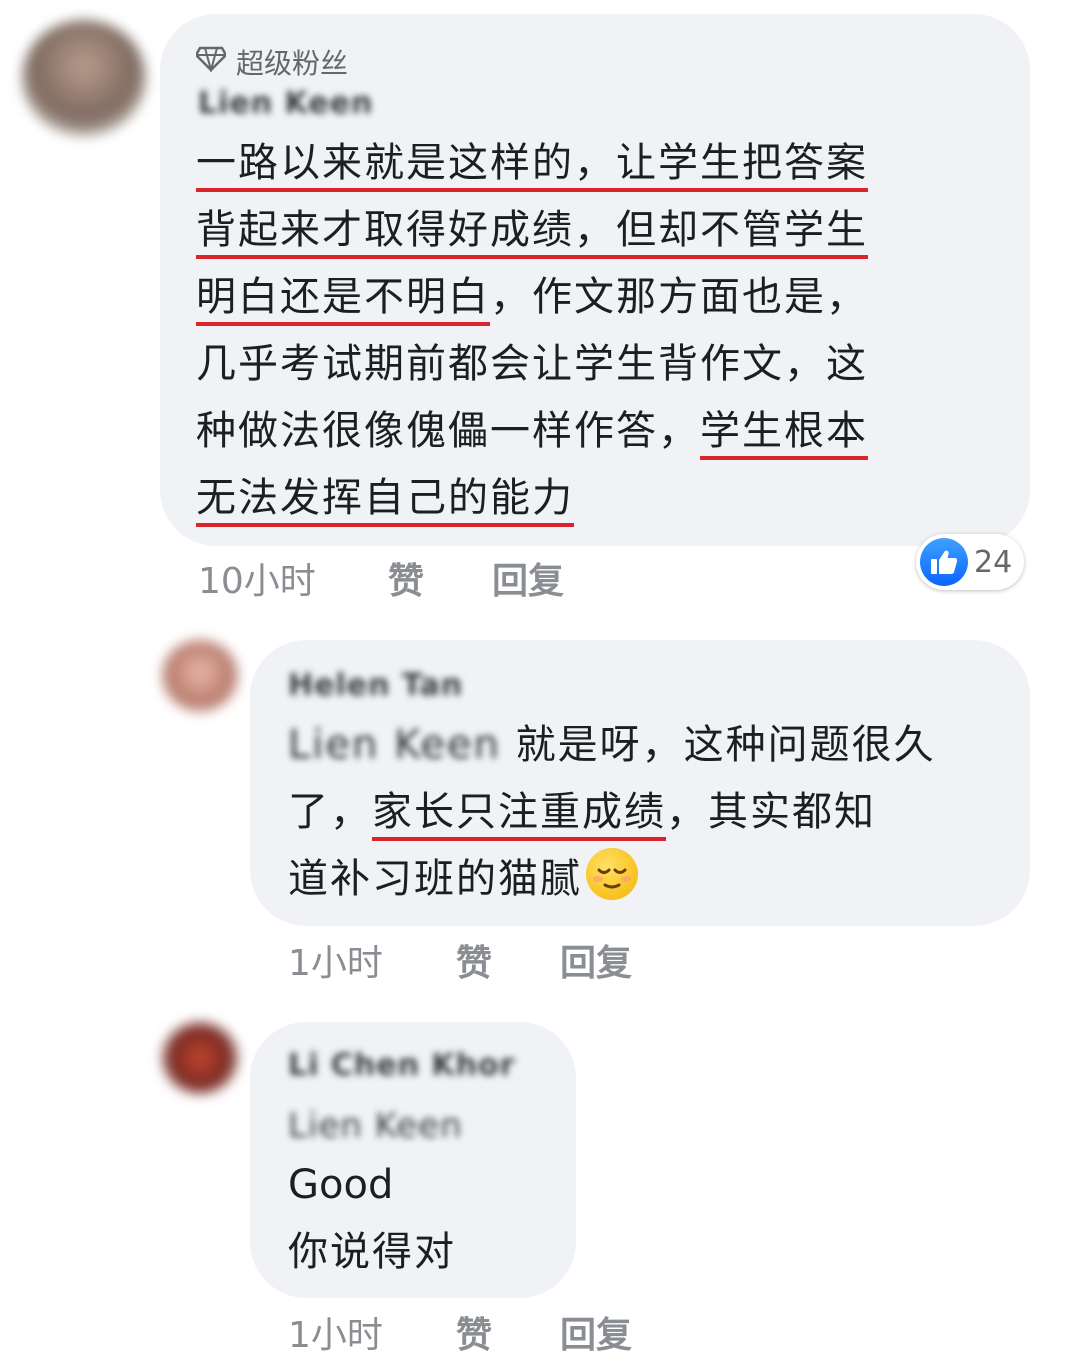  What do you see at coordinates (435, 879) in the screenshot?
I see `reply-line: 道补习班的猫腻` at bounding box center [435, 879].